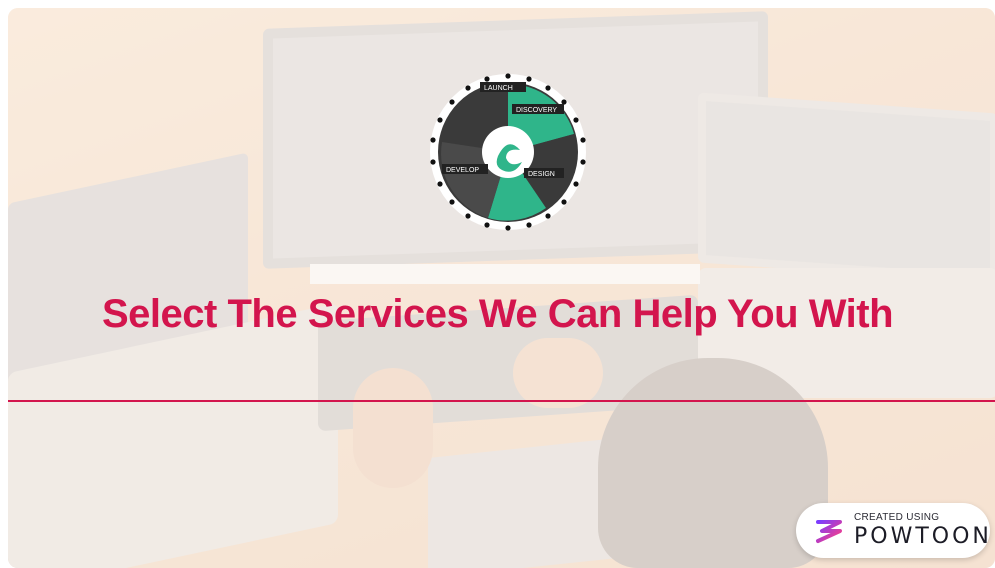 This screenshot has height=568, width=995. Describe the element at coordinates (501, 401) in the screenshot. I see `accent-divider-line` at that location.